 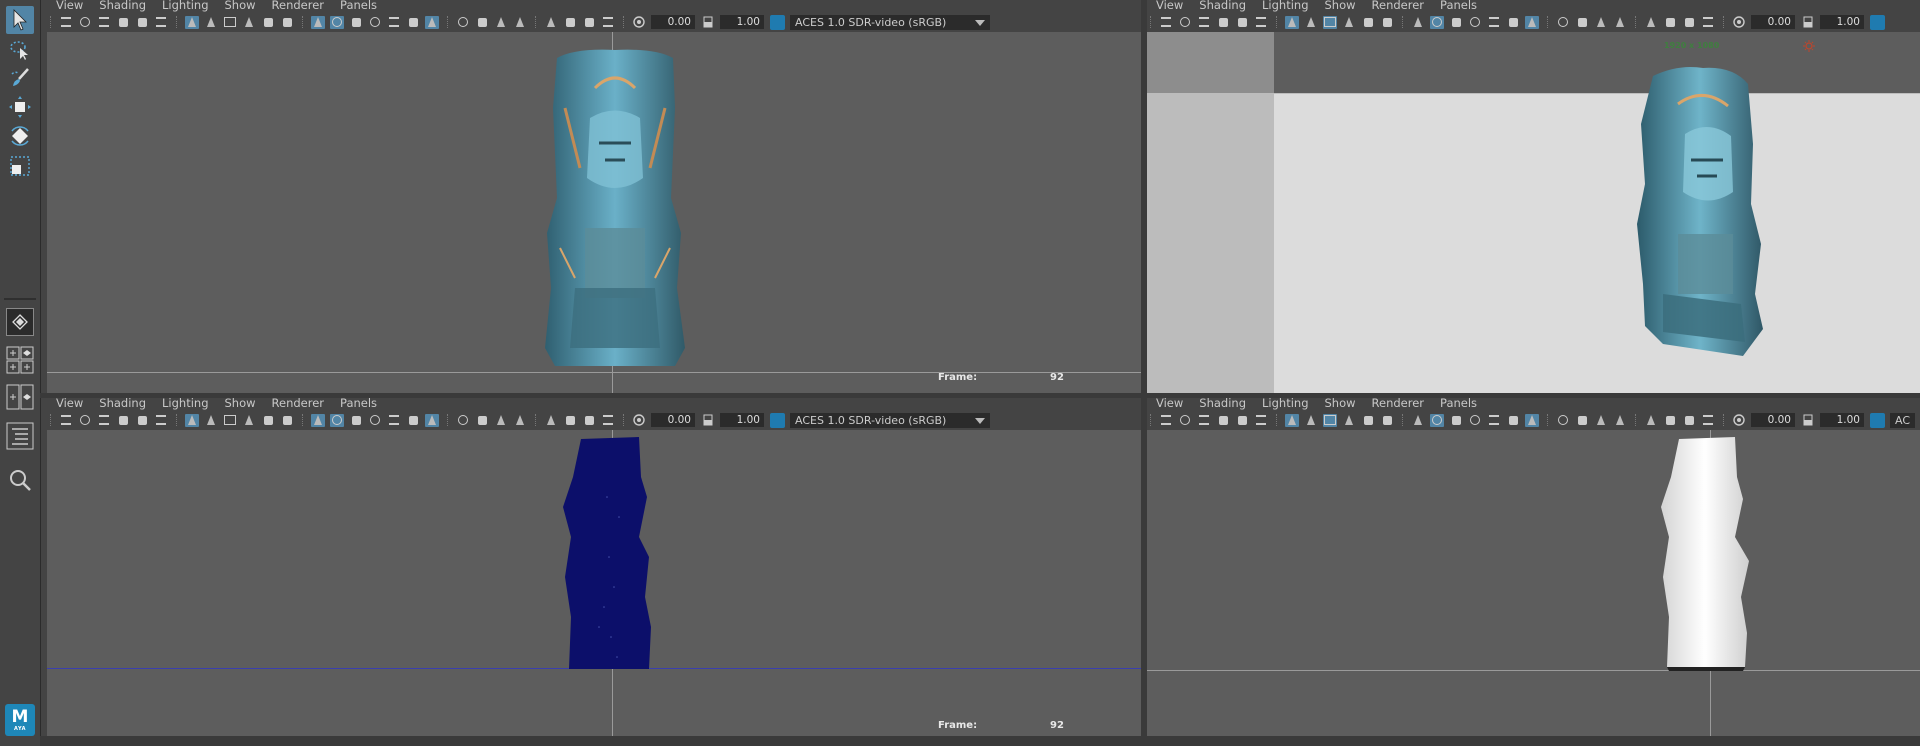 What do you see at coordinates (1739, 22) in the screenshot?
I see `gamma-icon` at bounding box center [1739, 22].